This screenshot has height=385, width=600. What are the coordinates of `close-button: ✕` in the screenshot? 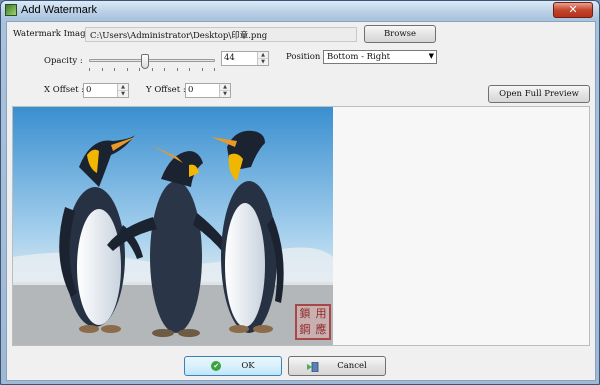 It's located at (573, 10).